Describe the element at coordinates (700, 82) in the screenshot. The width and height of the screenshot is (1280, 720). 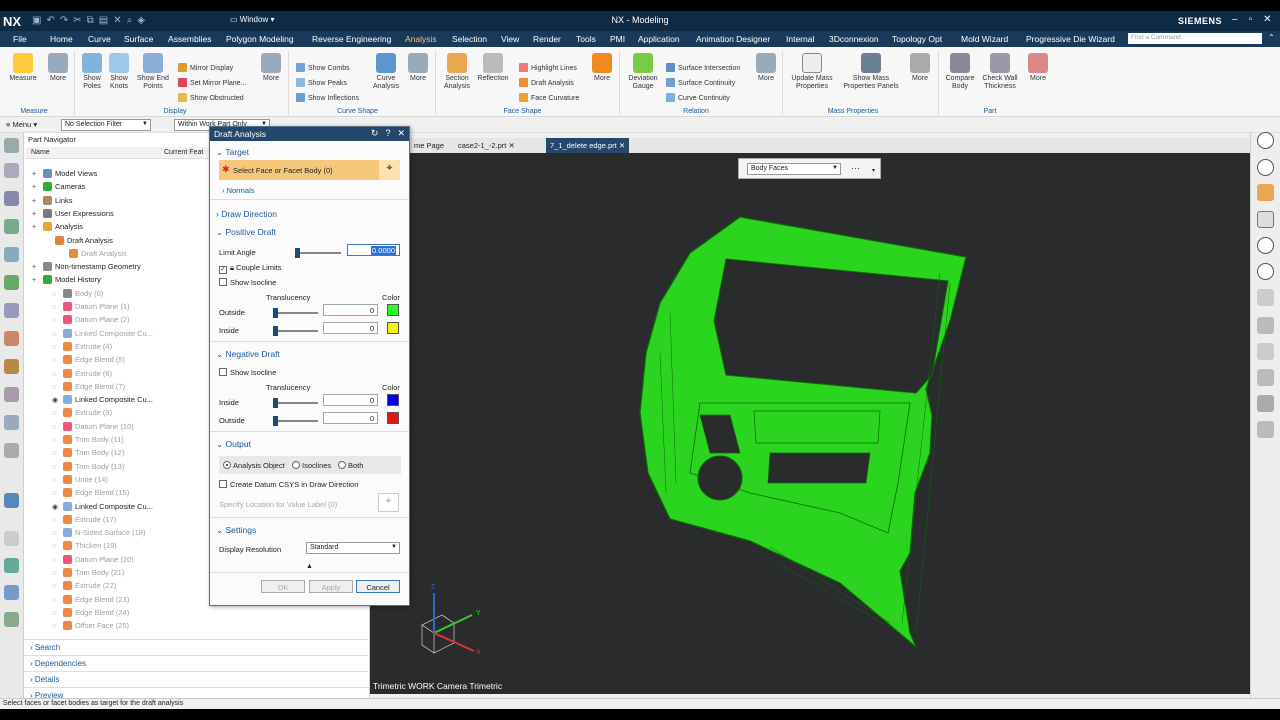
I see `surface-continuity-button: Surface Continuity` at that location.